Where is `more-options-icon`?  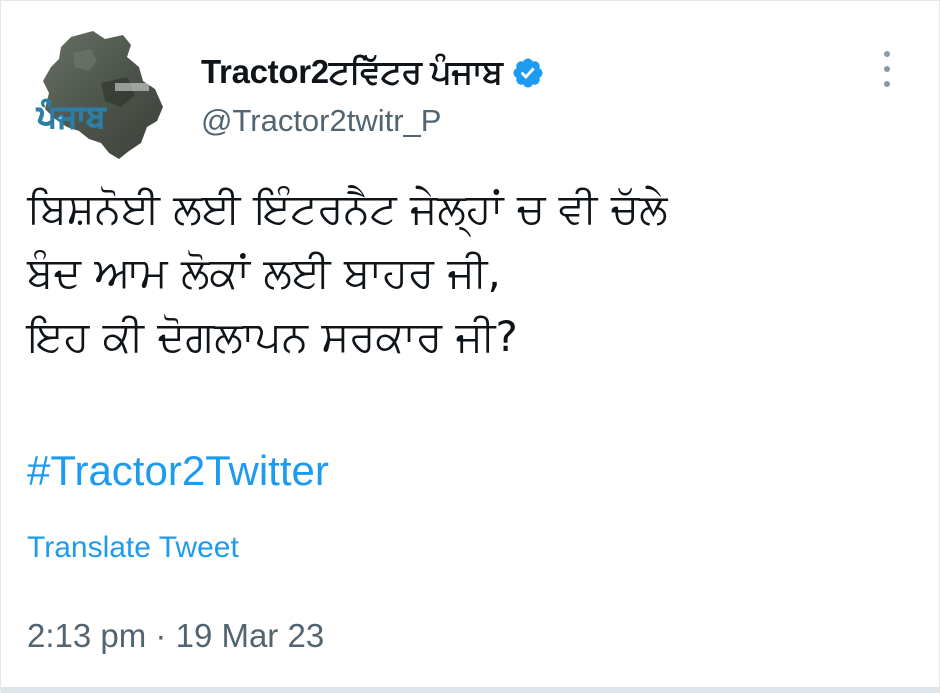
more-options-icon is located at coordinates (887, 69).